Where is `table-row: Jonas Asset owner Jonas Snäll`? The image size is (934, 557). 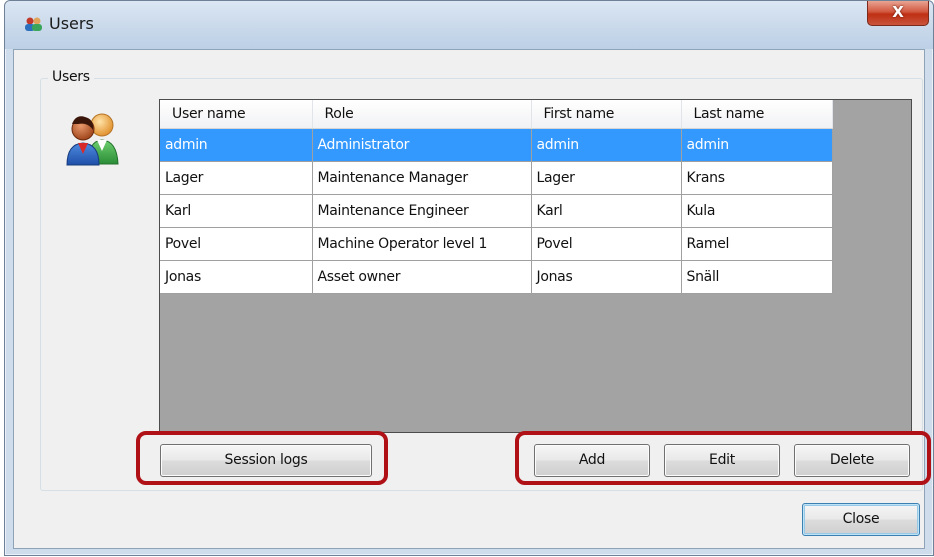
table-row: Jonas Asset owner Jonas Snäll is located at coordinates (496, 277).